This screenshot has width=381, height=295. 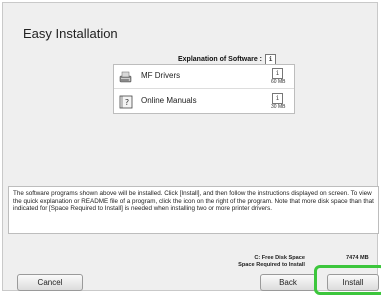 I want to click on list-item-mf-drivers: MF Drivers i 60 MB, so click(x=204, y=77).